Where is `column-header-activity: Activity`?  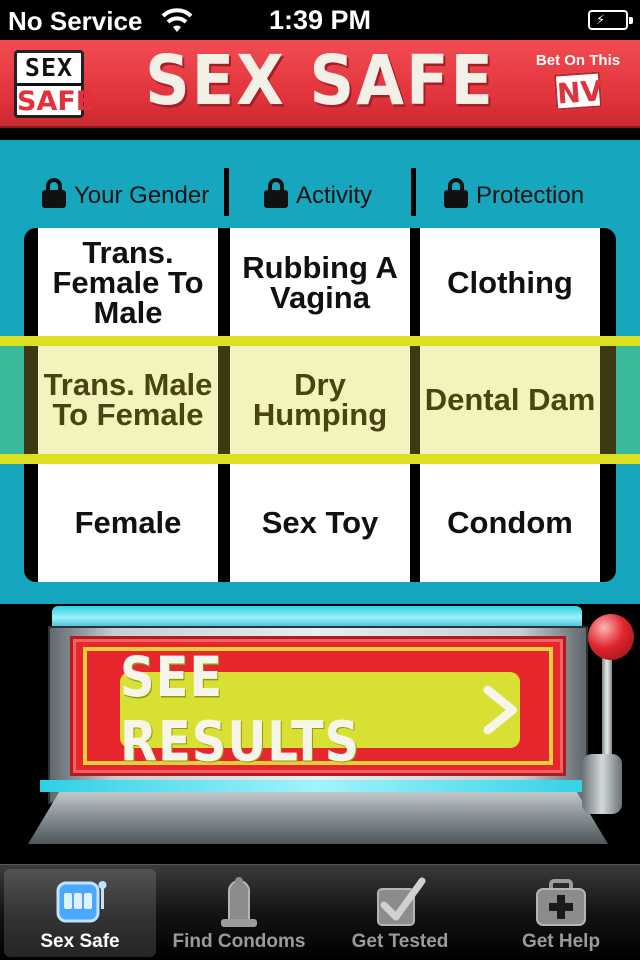
column-header-activity: Activity is located at coordinates (334, 193).